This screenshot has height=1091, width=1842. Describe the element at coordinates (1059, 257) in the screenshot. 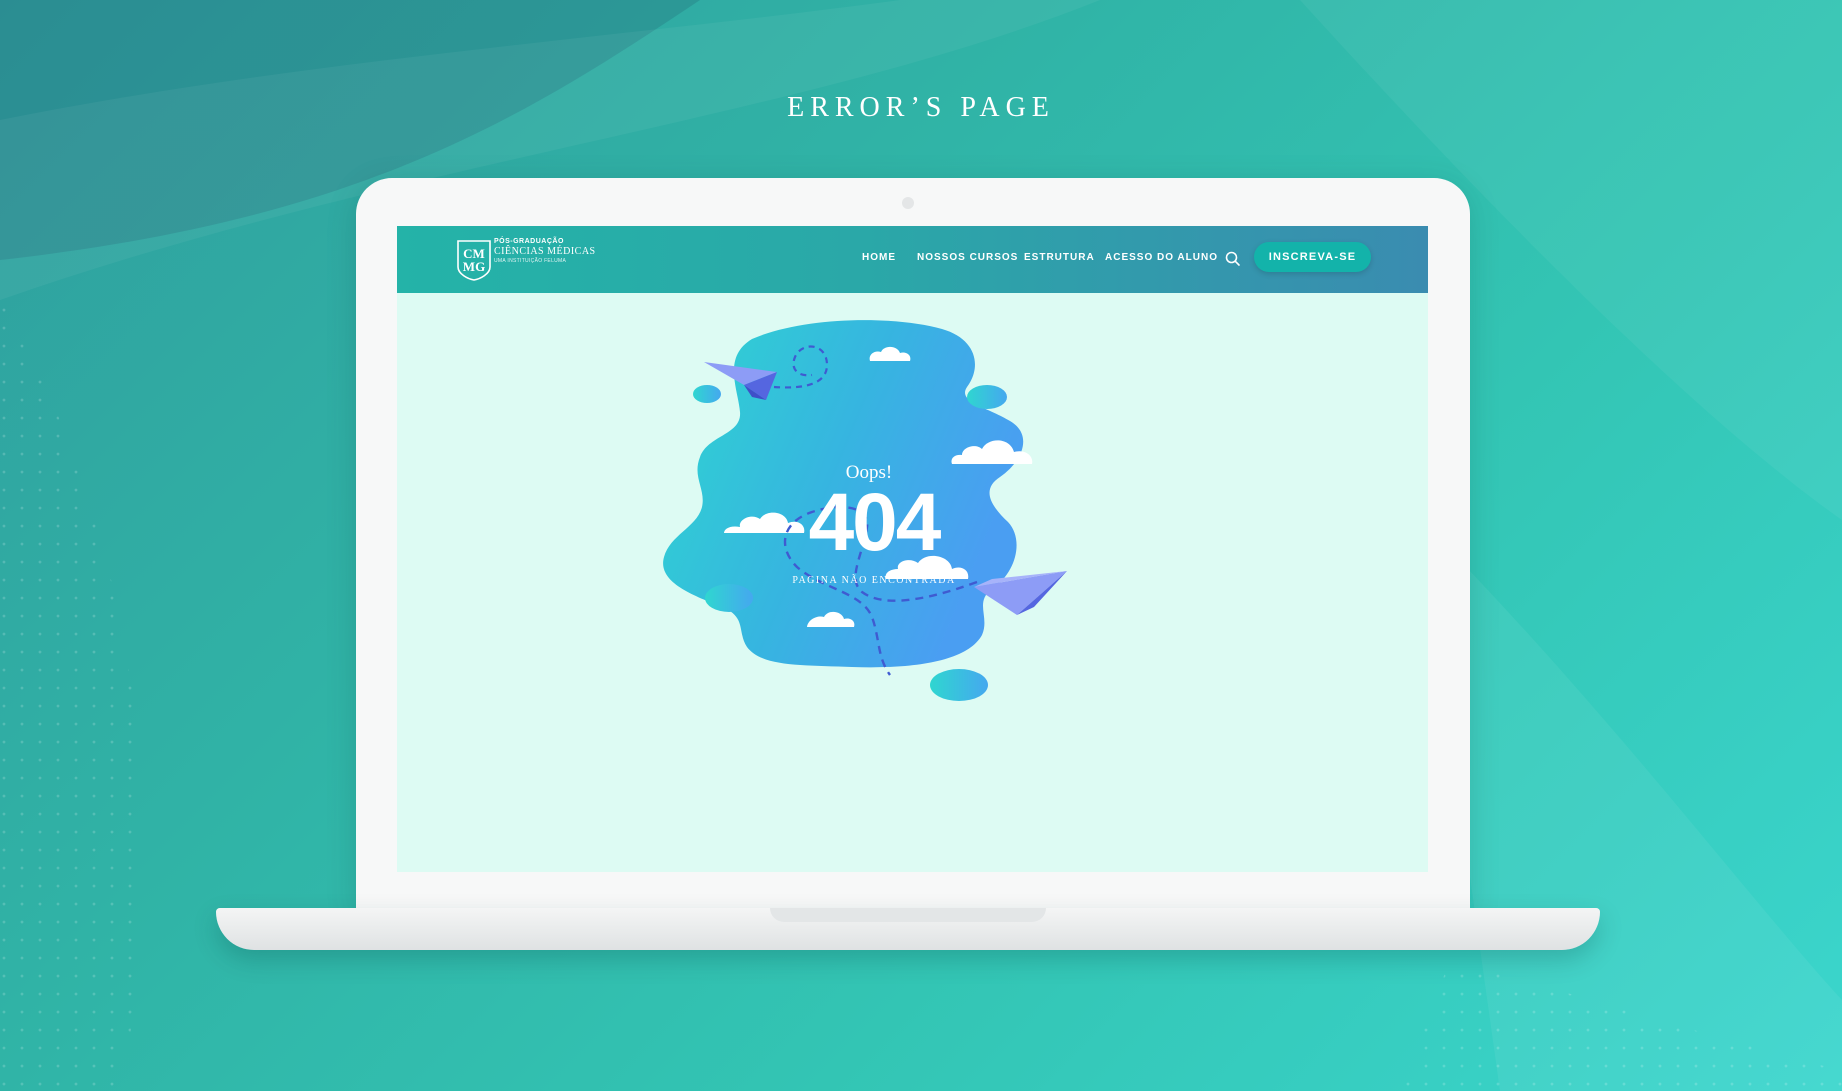

I see `nav-estrutura: ESTRUTURA` at that location.